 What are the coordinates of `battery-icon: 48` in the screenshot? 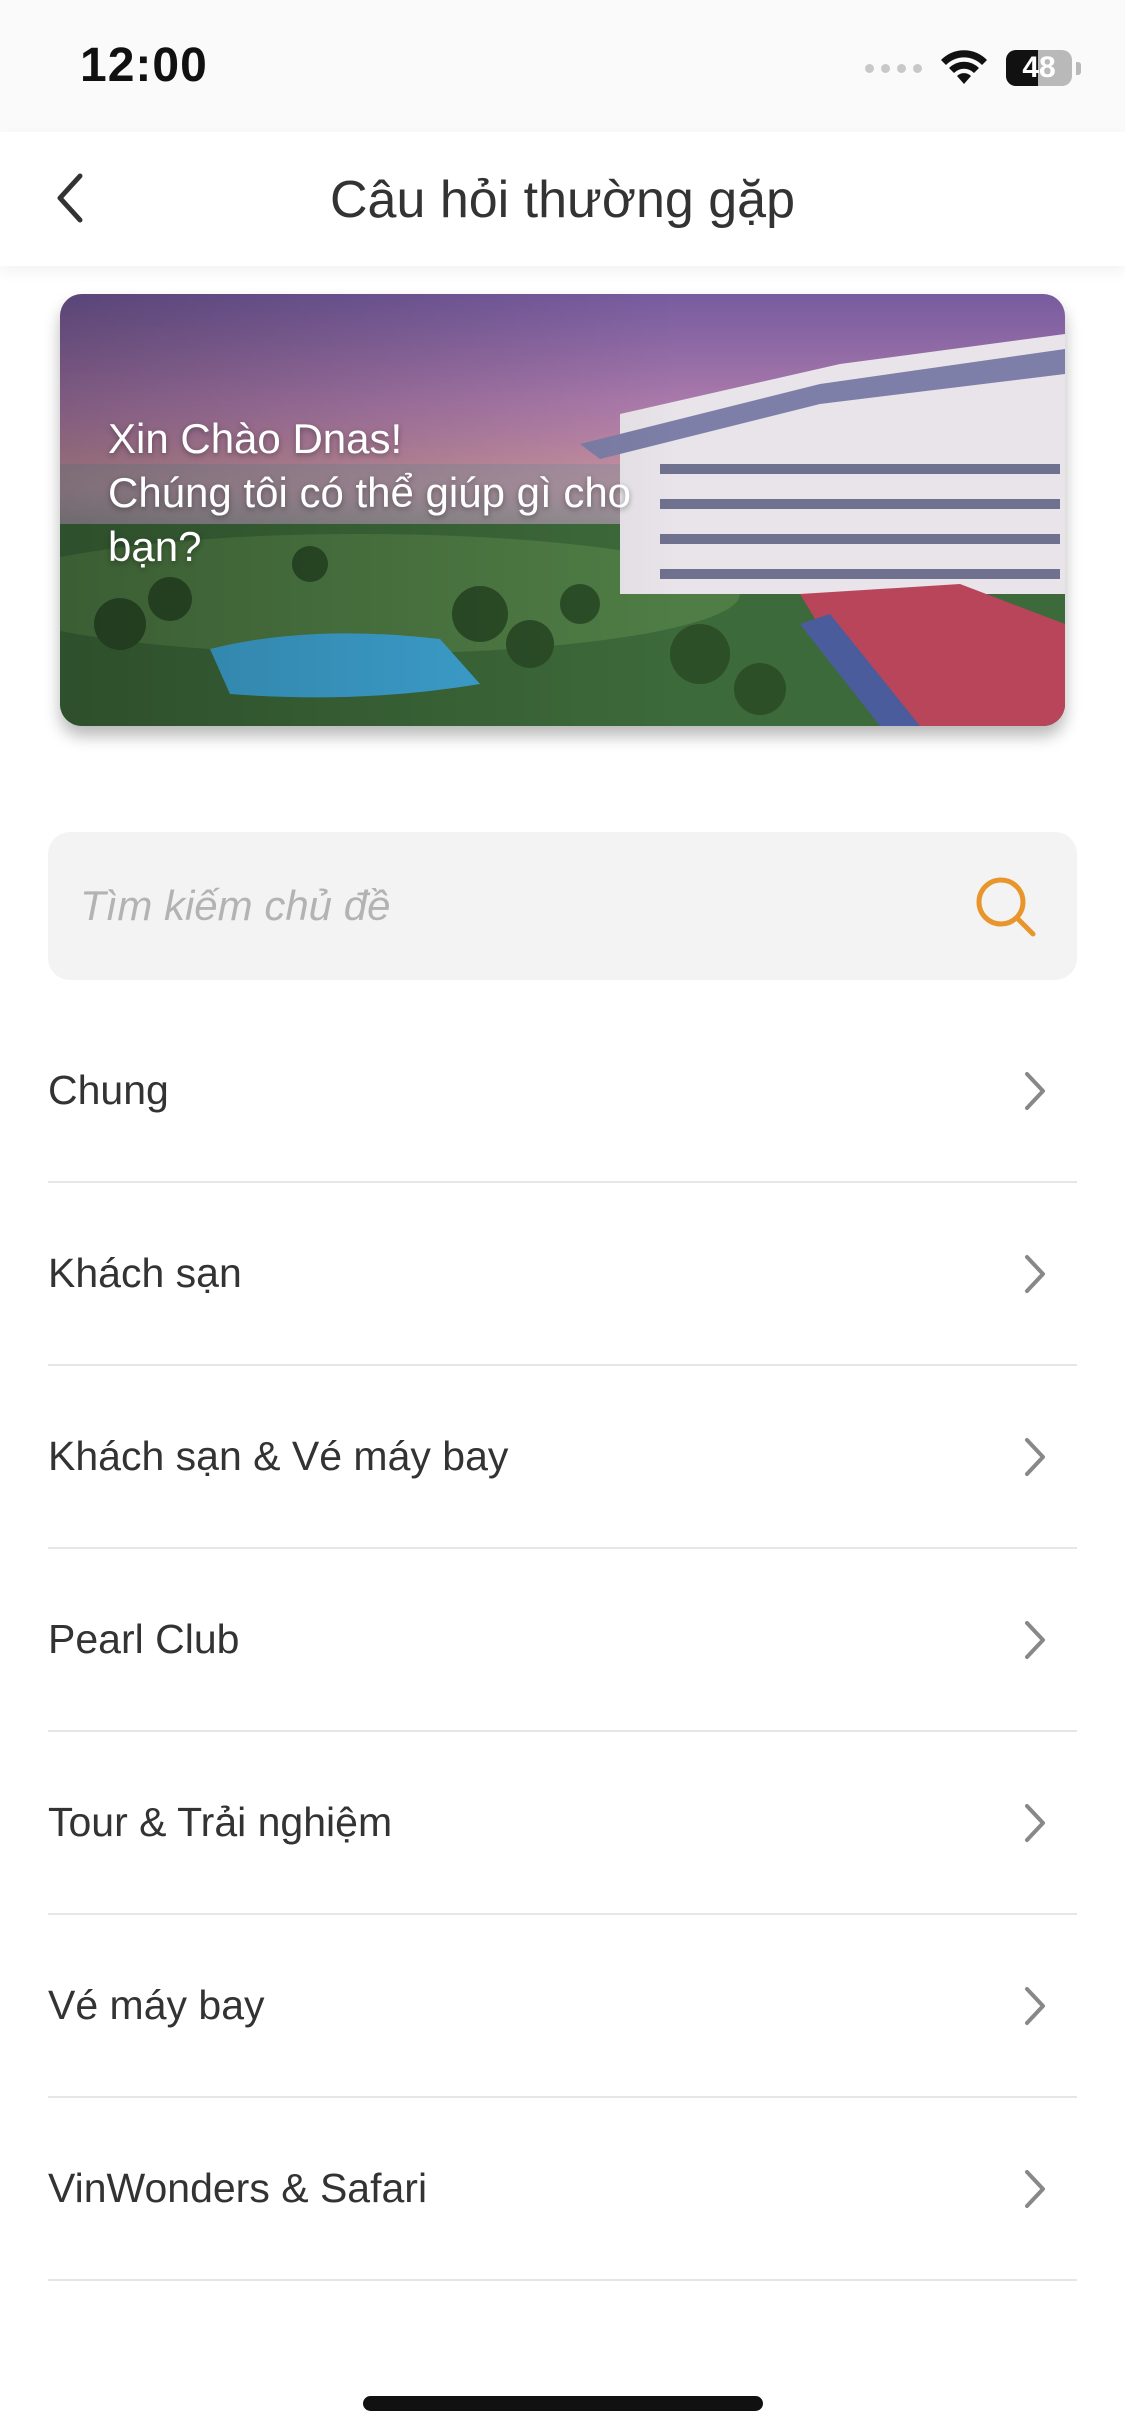 It's located at (1039, 68).